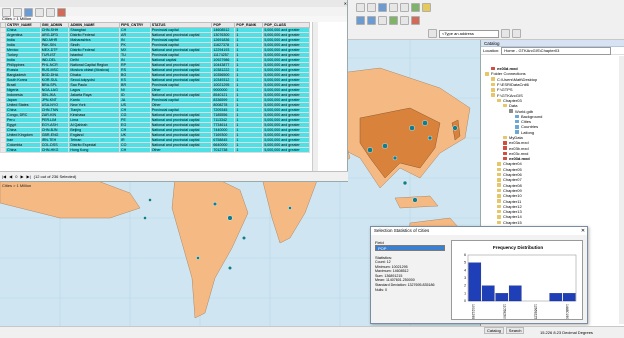  What do you see at coordinates (382, 20) in the screenshot?
I see `pan-icon` at bounding box center [382, 20].